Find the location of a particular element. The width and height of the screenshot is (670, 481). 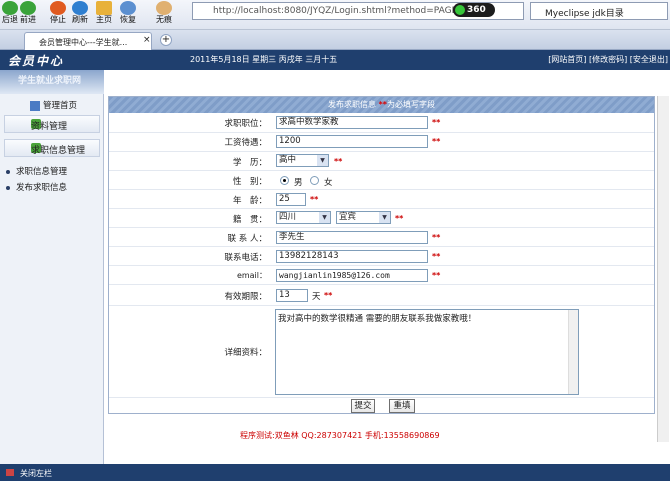

row-gender: 性 别： 男 女 is located at coordinates (381, 180).